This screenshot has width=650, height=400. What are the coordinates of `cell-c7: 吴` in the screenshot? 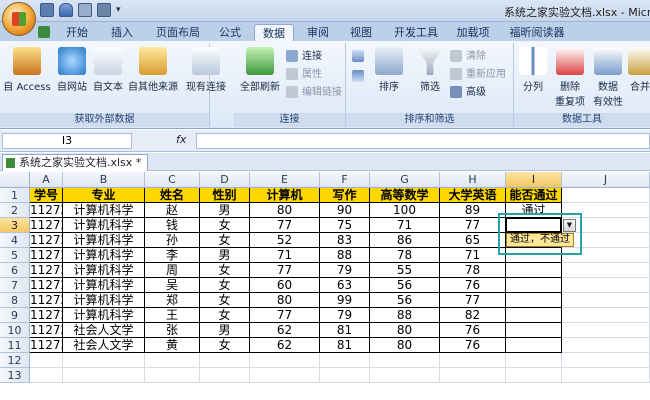 It's located at (172, 285).